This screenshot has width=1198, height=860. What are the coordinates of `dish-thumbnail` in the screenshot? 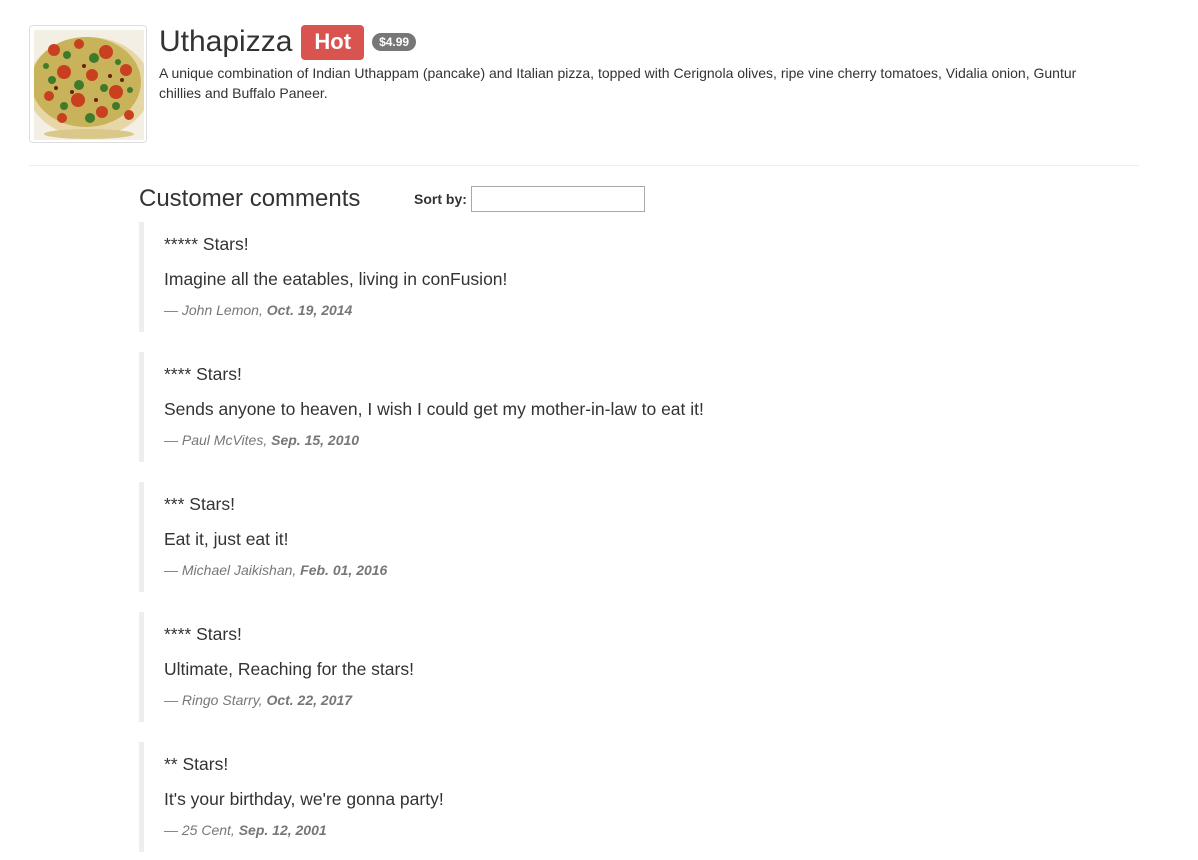 It's located at (88, 84).